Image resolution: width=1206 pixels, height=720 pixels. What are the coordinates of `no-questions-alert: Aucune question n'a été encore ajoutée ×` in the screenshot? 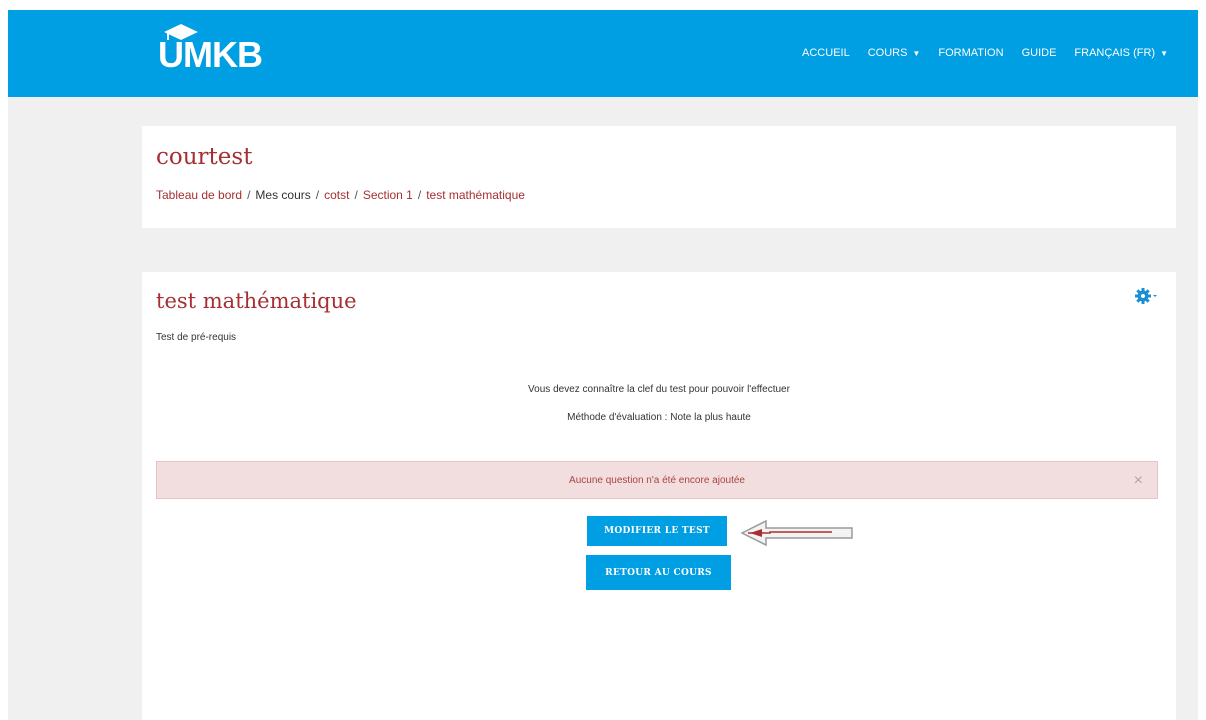 It's located at (657, 480).